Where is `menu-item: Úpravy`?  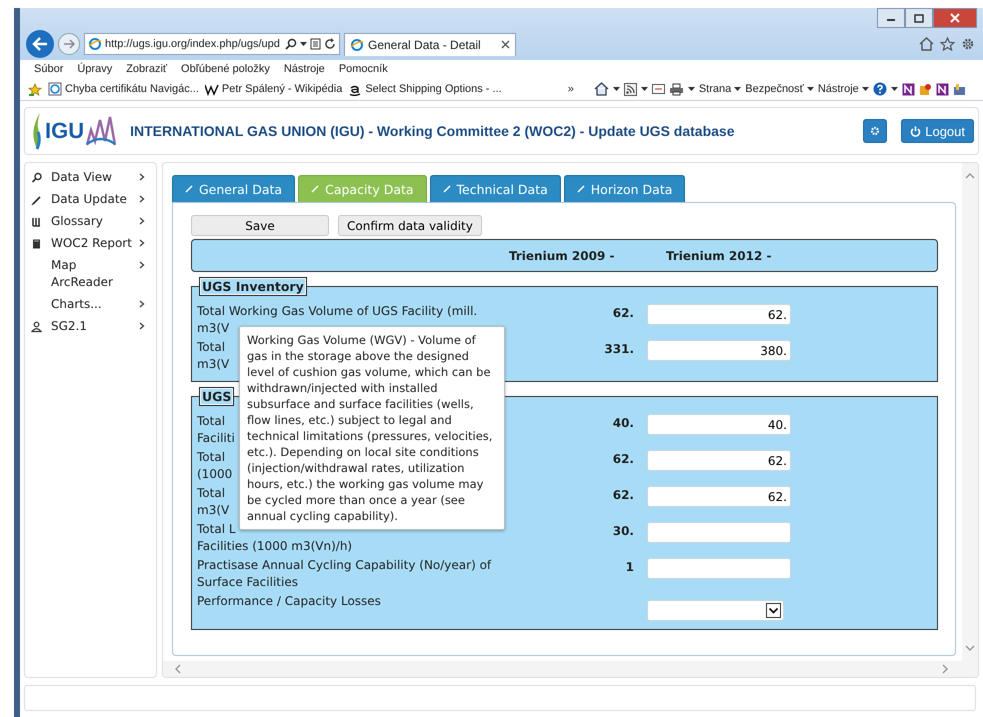
menu-item: Úpravy is located at coordinates (94, 69).